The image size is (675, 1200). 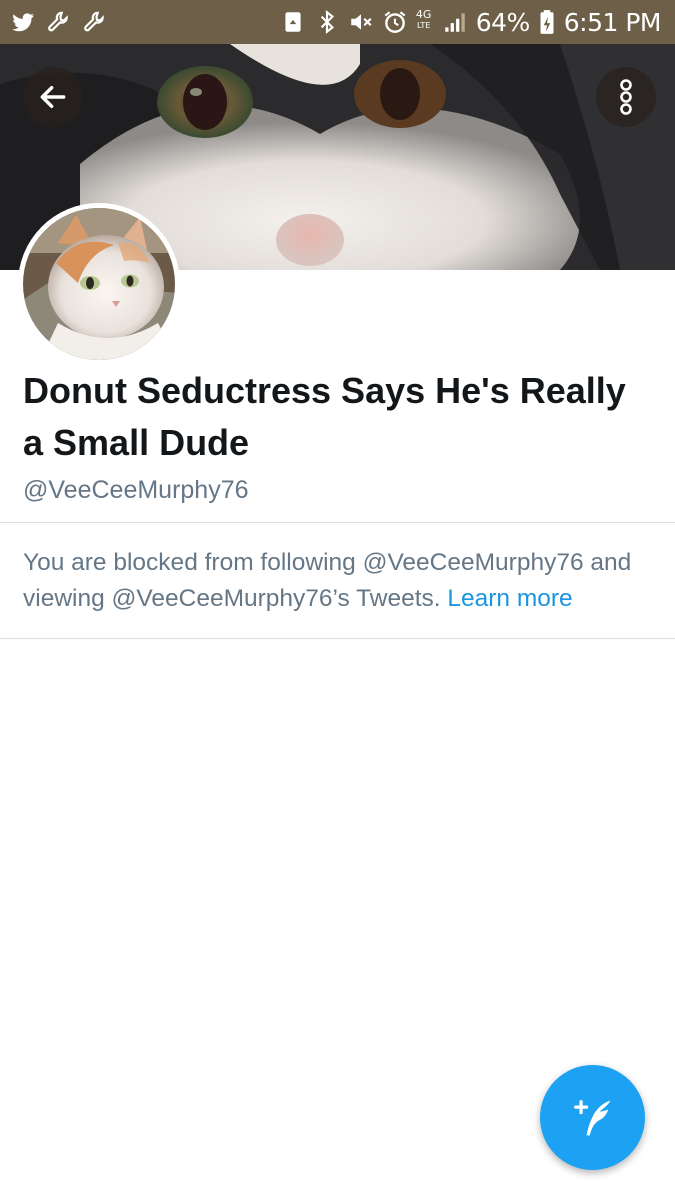 What do you see at coordinates (503, 22) in the screenshot?
I see `battery-percent: 64%` at bounding box center [503, 22].